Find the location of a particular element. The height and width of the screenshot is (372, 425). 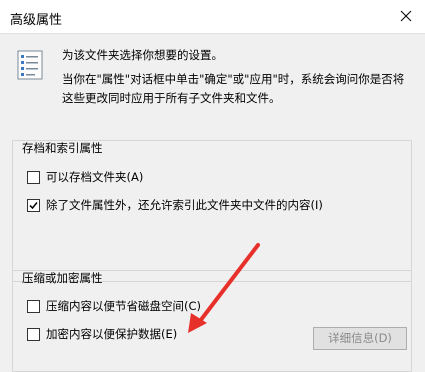

index-label: 除了文件属性外，还允许索引此文件夹中文件的内容(I) is located at coordinates (184, 205).